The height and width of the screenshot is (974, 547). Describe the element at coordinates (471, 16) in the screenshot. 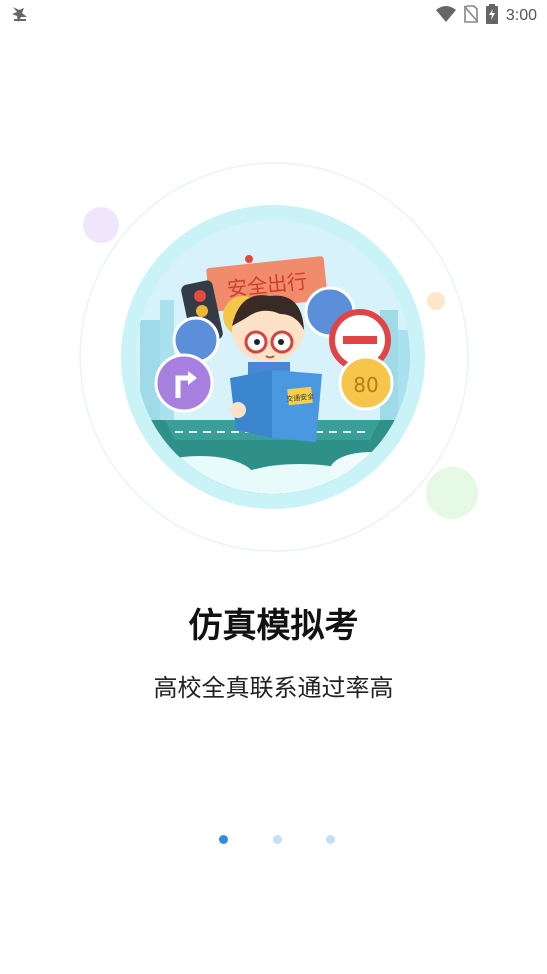

I see `no-sim-icon` at that location.